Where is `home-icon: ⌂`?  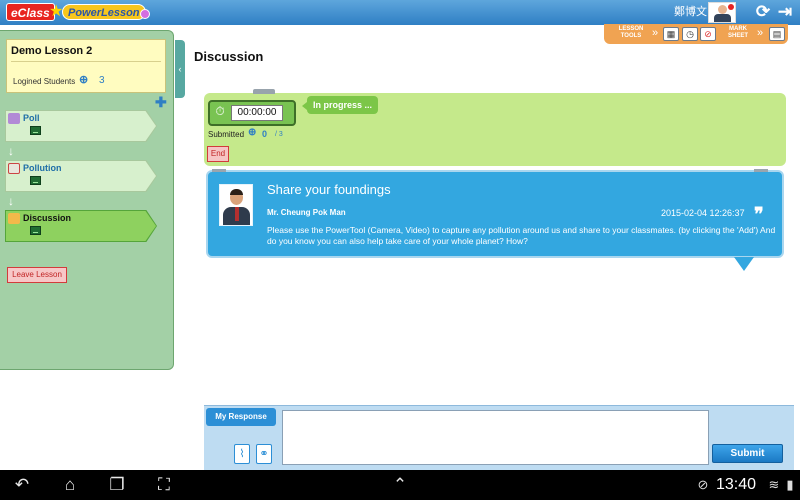 home-icon: ⌂ is located at coordinates (70, 485).